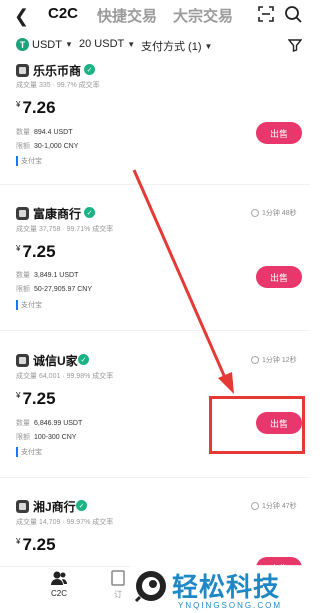  I want to click on payment-filter: 支付方式 (1) ▼, so click(176, 46).